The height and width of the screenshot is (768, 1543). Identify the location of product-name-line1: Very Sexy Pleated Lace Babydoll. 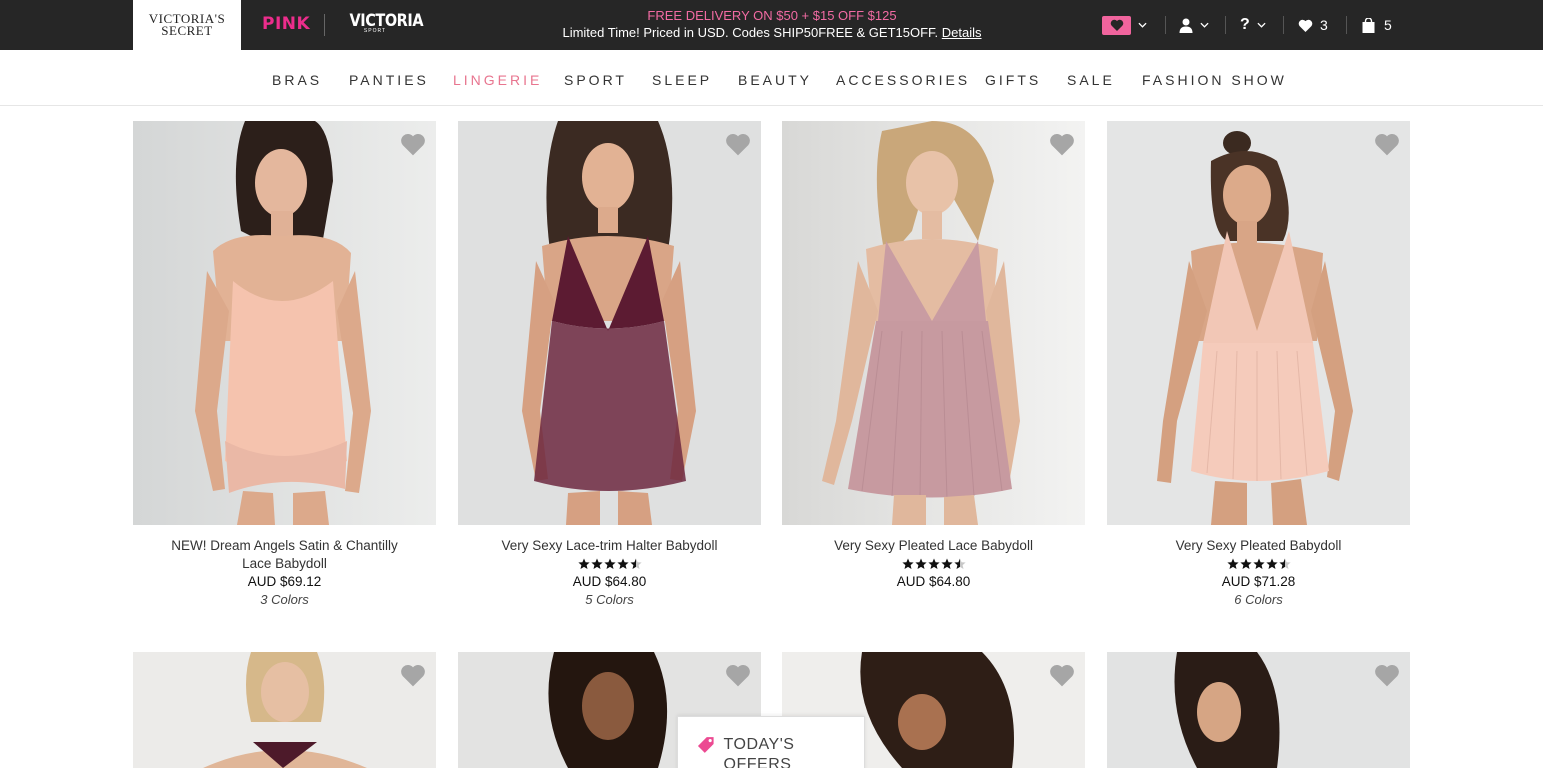
(933, 545).